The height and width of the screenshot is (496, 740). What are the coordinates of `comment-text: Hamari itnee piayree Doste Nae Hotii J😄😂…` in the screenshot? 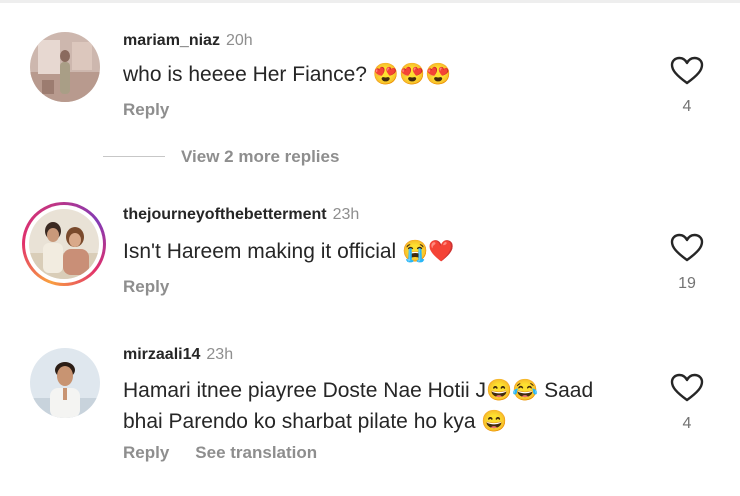 It's located at (378, 406).